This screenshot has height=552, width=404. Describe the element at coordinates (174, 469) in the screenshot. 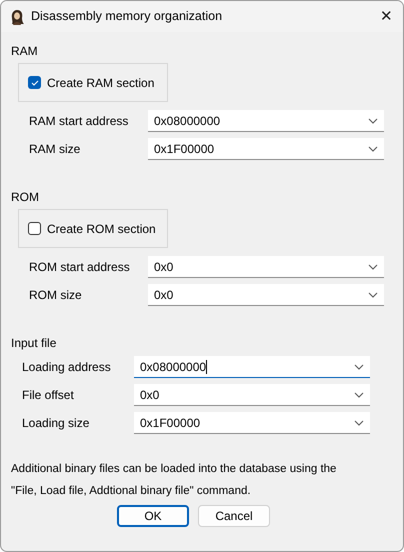

I see `info-text: Additional binary files can be loaded into the database using the` at that location.